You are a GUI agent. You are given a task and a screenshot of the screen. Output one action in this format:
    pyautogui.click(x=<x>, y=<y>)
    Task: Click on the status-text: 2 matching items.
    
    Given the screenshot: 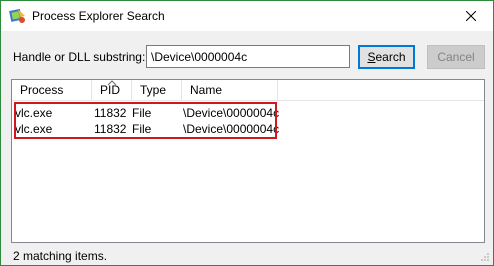 What is the action you would take?
    pyautogui.click(x=60, y=256)
    